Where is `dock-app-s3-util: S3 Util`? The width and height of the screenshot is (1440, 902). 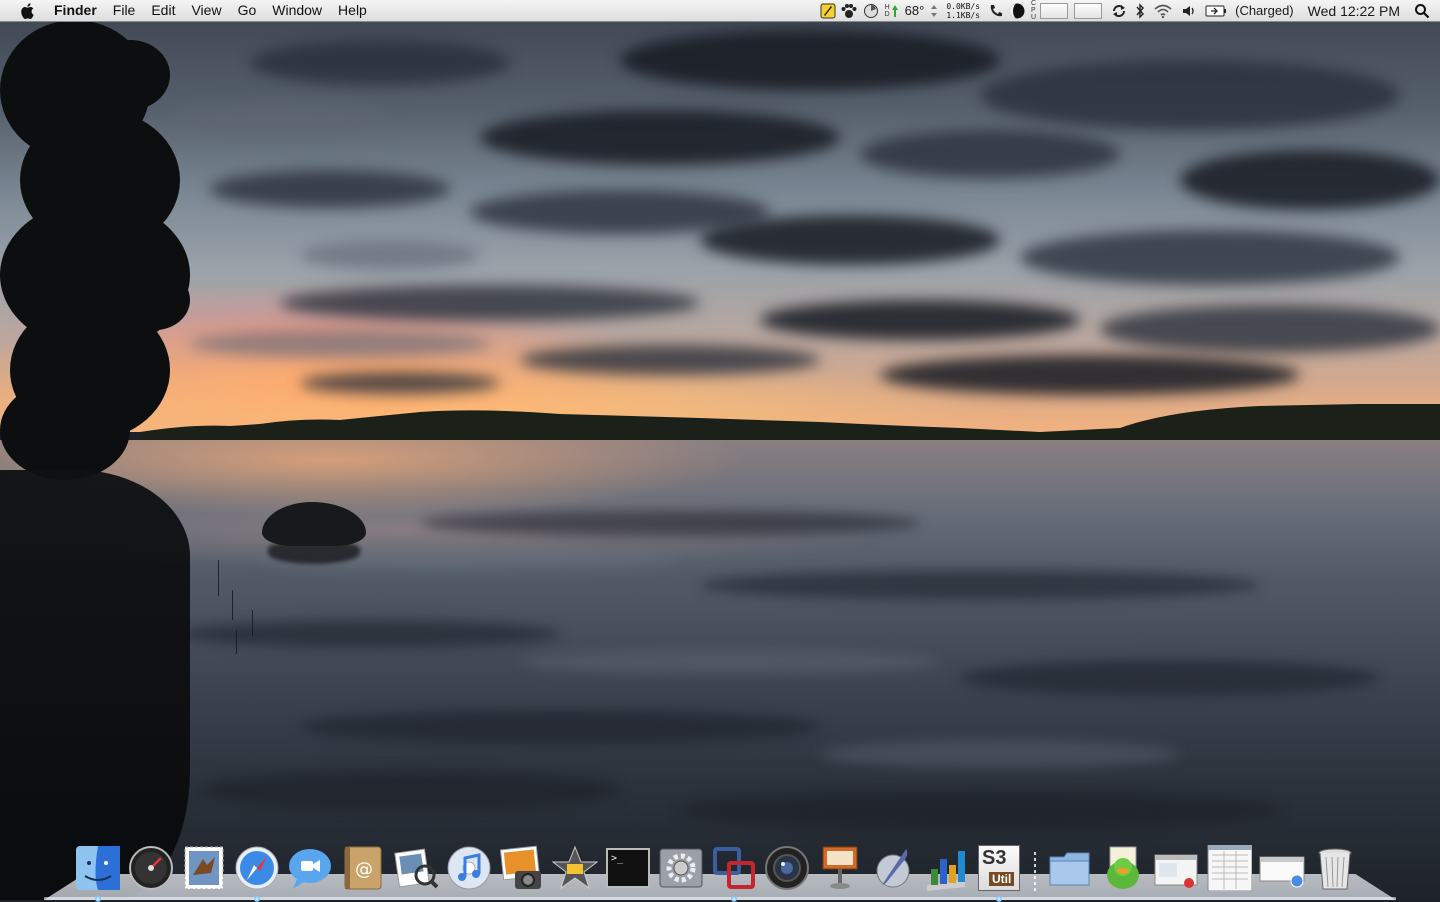 dock-app-s3-util: S3 Util is located at coordinates (999, 873).